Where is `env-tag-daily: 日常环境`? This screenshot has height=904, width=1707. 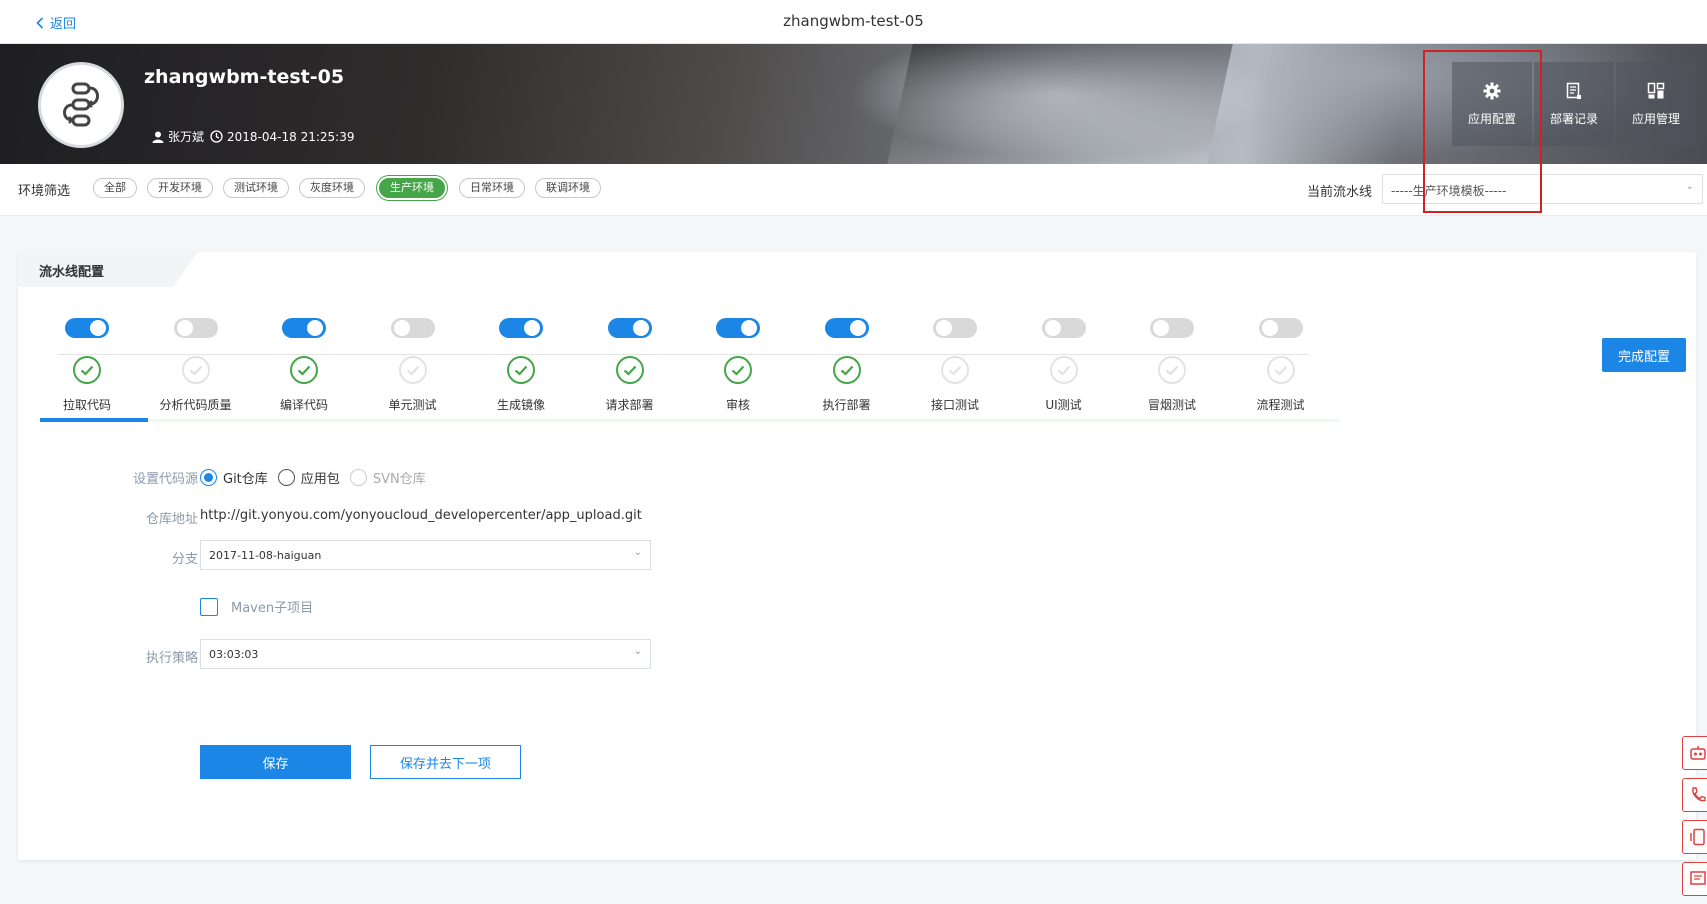
env-tag-daily: 日常环境 is located at coordinates (492, 188).